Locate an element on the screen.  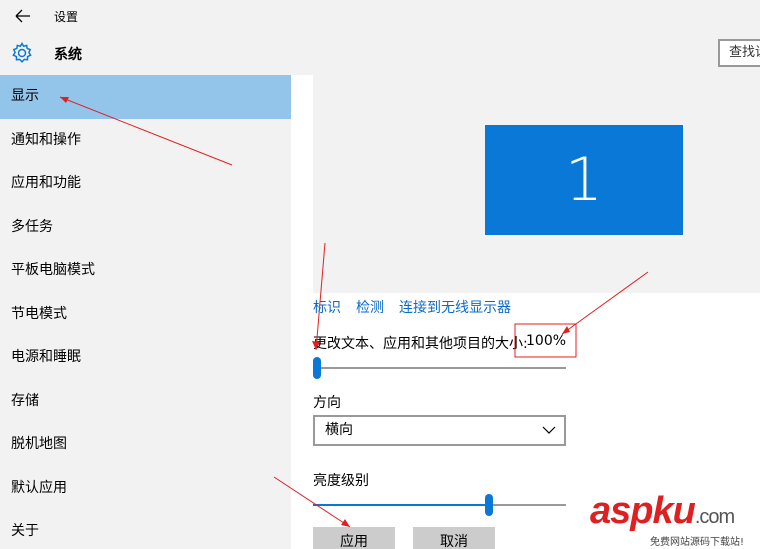
title-bar: 设置 is located at coordinates (380, 16).